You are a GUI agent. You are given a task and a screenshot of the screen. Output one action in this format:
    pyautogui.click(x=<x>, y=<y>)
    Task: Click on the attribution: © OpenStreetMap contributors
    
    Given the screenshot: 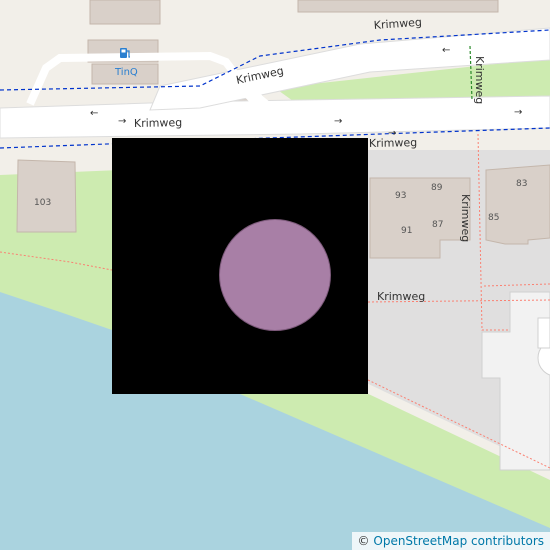 What is the action you would take?
    pyautogui.click(x=450, y=541)
    